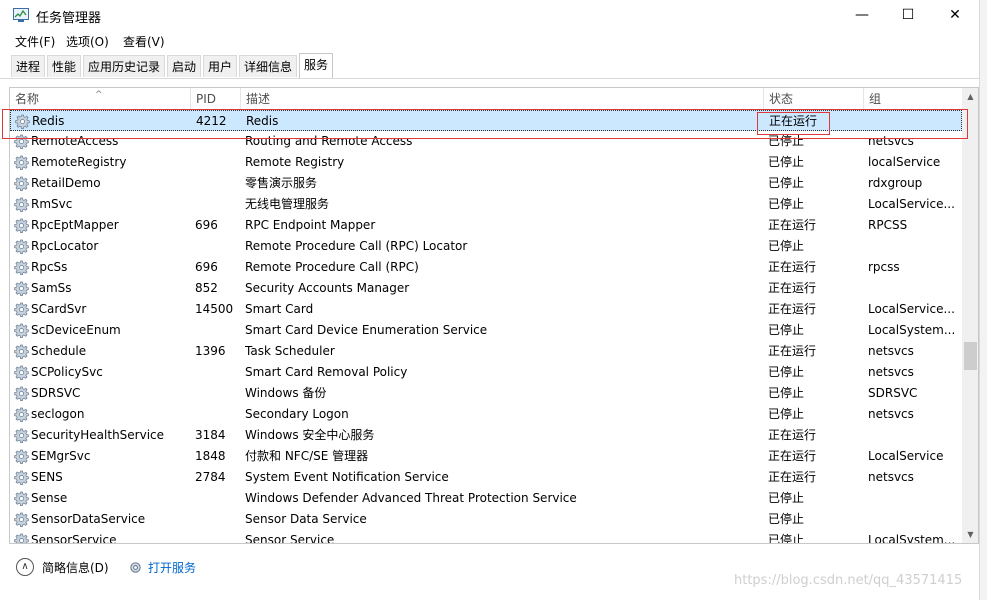 This screenshot has width=987, height=600. Describe the element at coordinates (56, 393) in the screenshot. I see `service-name: SDRSVC` at that location.